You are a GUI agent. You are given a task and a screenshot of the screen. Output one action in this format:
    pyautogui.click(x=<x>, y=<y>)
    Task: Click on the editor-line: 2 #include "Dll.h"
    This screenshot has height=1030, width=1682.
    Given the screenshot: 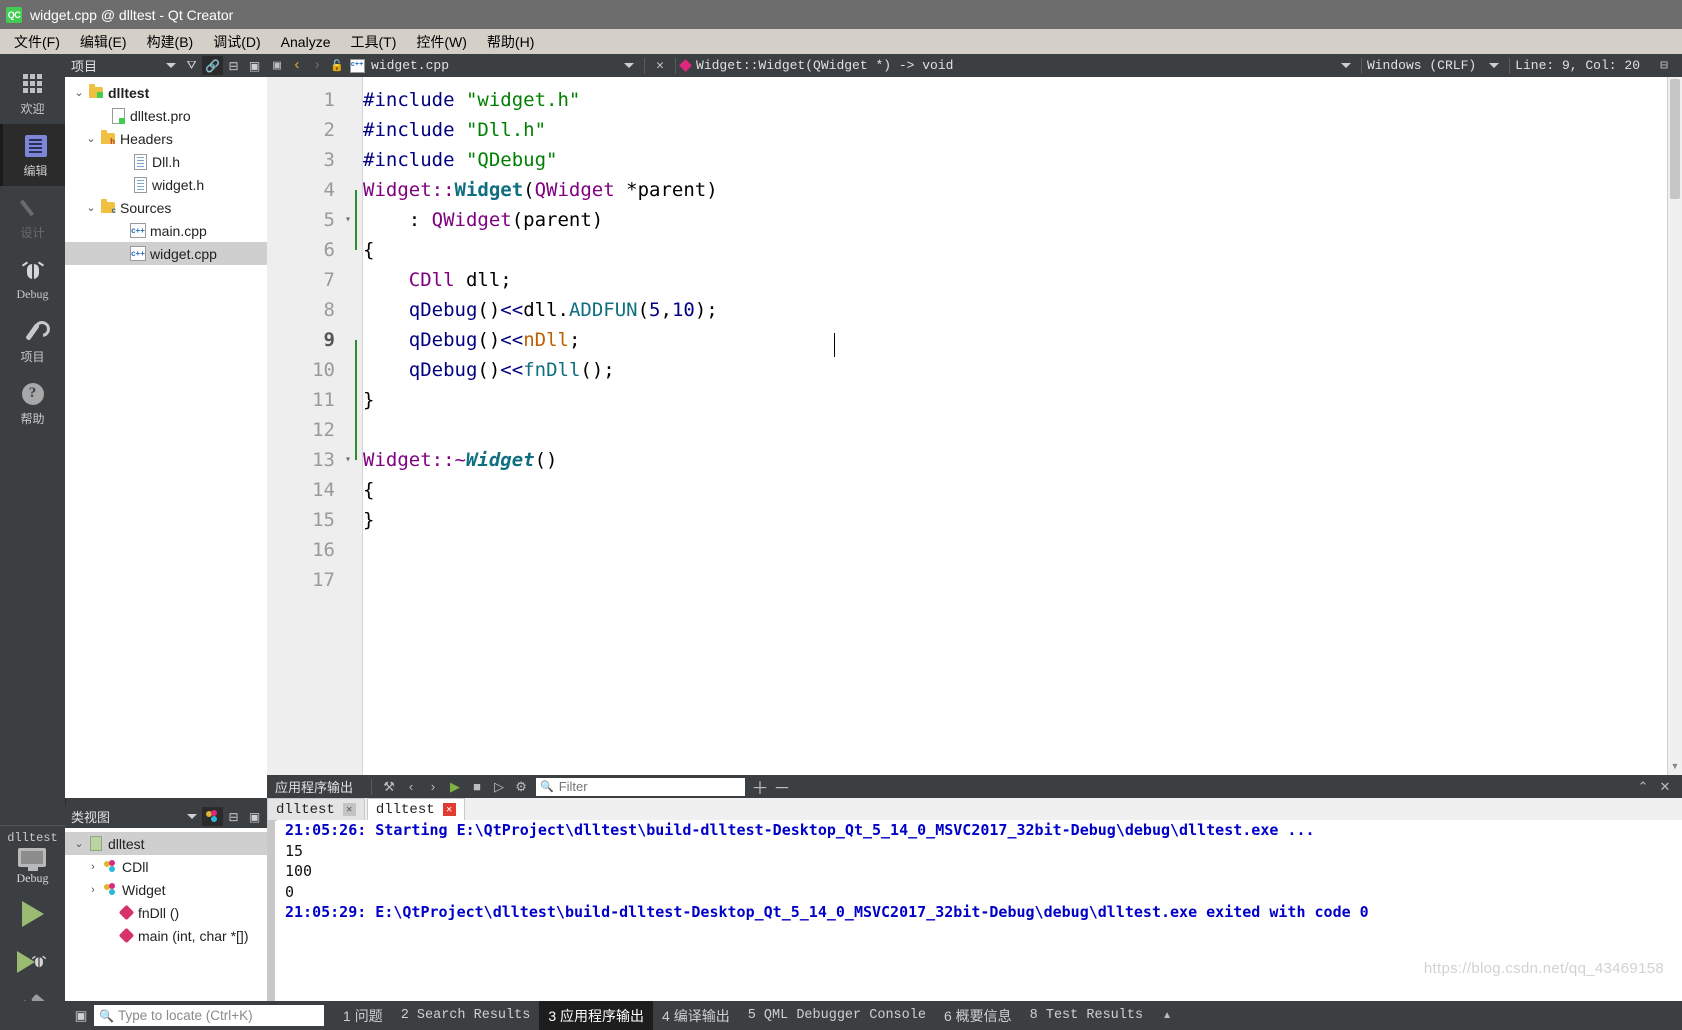 What is the action you would take?
    pyautogui.click(x=974, y=130)
    